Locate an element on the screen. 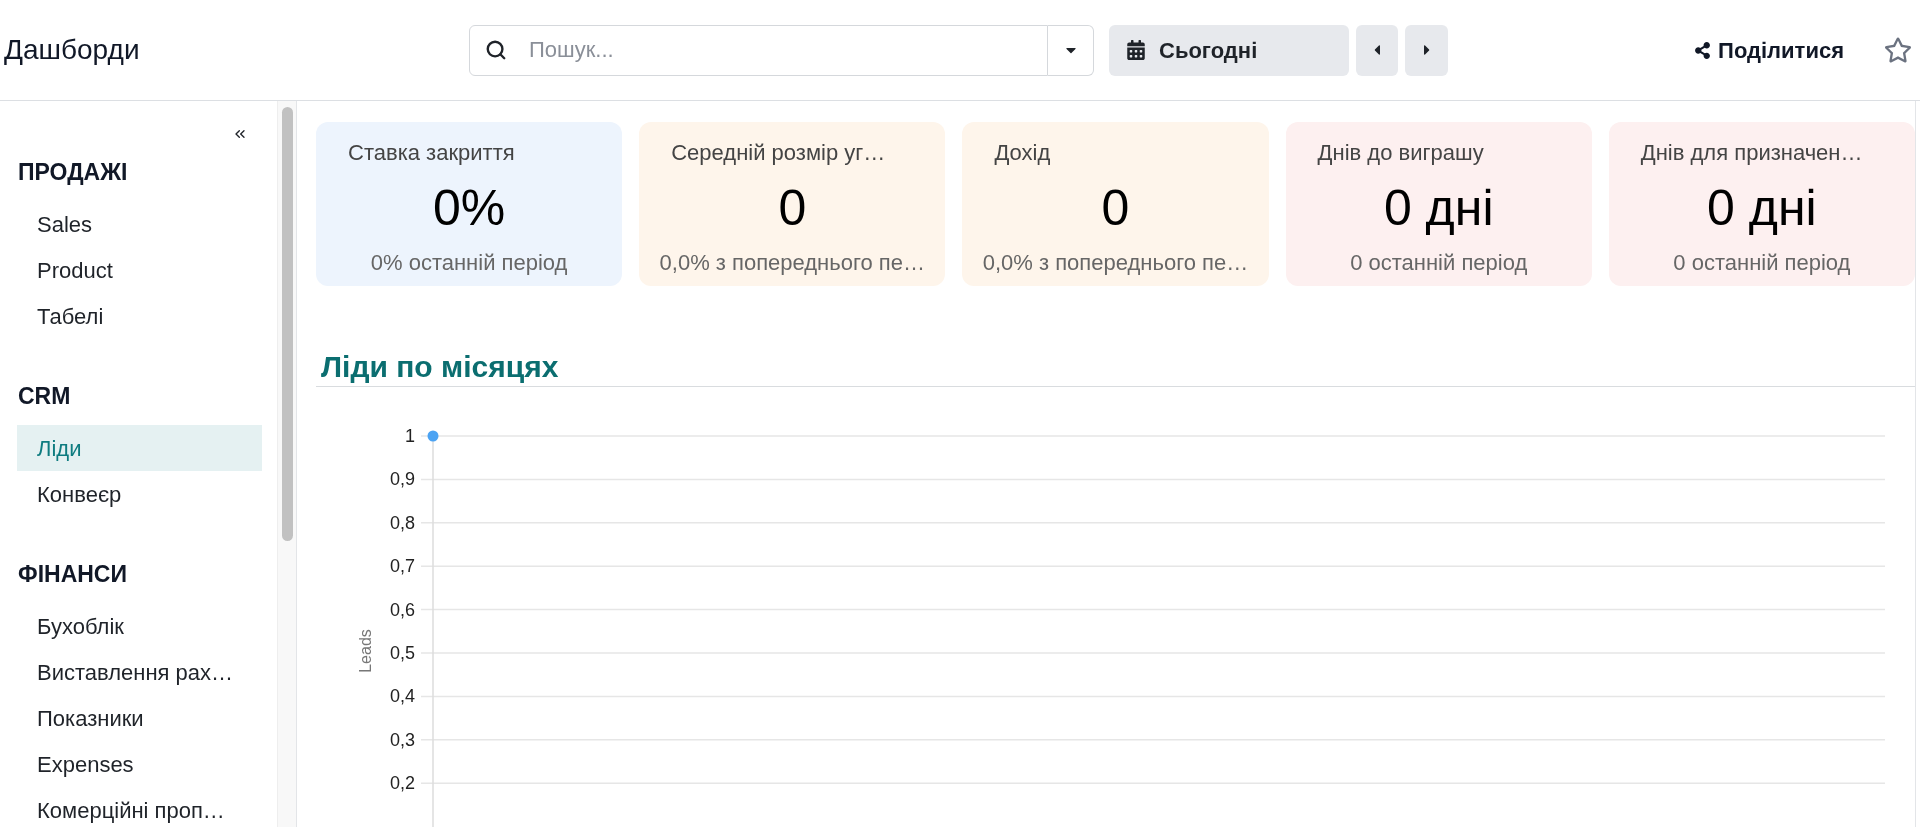 This screenshot has height=827, width=1920. sidebar-item: Product is located at coordinates (139, 270).